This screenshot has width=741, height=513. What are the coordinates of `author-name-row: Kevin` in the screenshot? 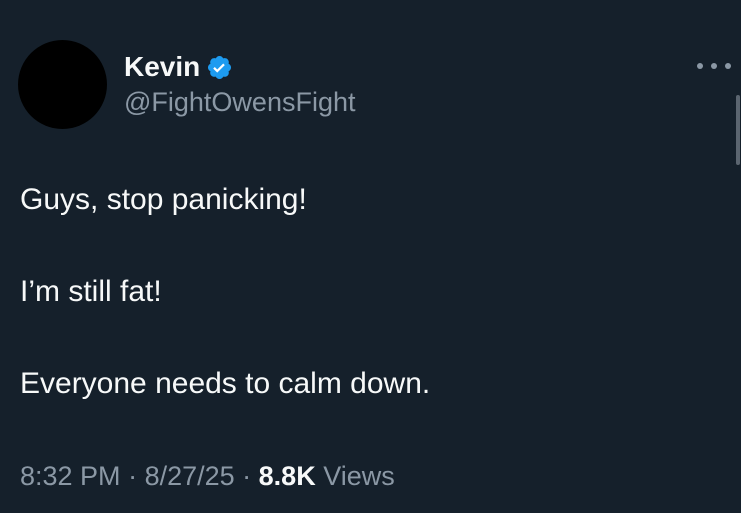 It's located at (178, 67).